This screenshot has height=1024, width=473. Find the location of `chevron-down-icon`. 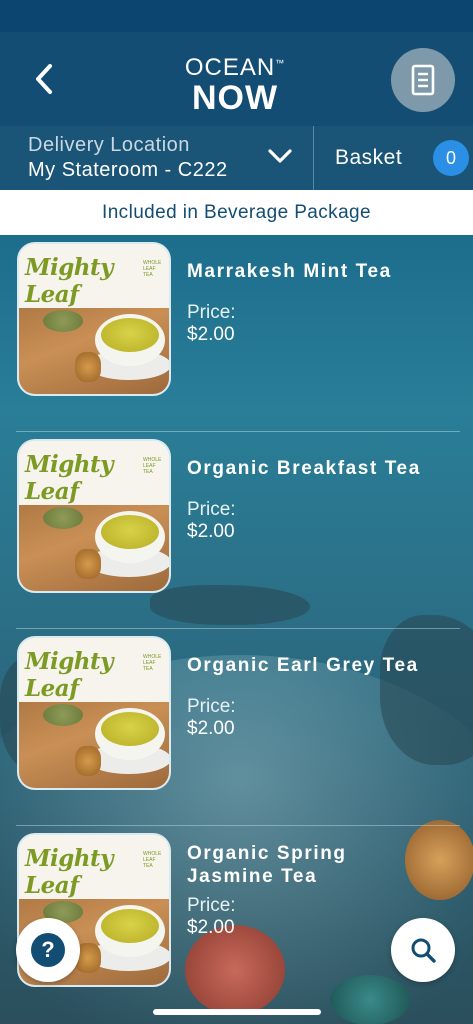

chevron-down-icon is located at coordinates (280, 156).